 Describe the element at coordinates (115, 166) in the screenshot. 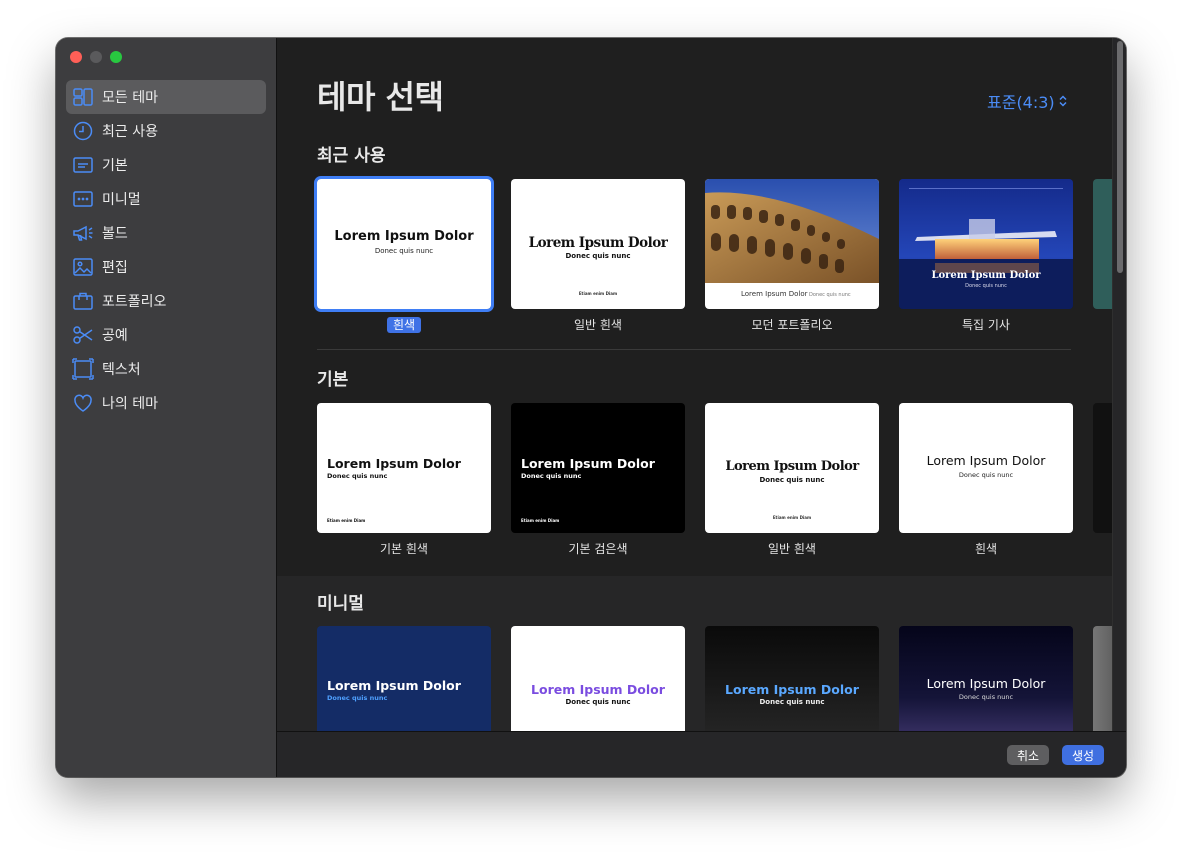

I see `sidebar-item-label: 기본` at that location.